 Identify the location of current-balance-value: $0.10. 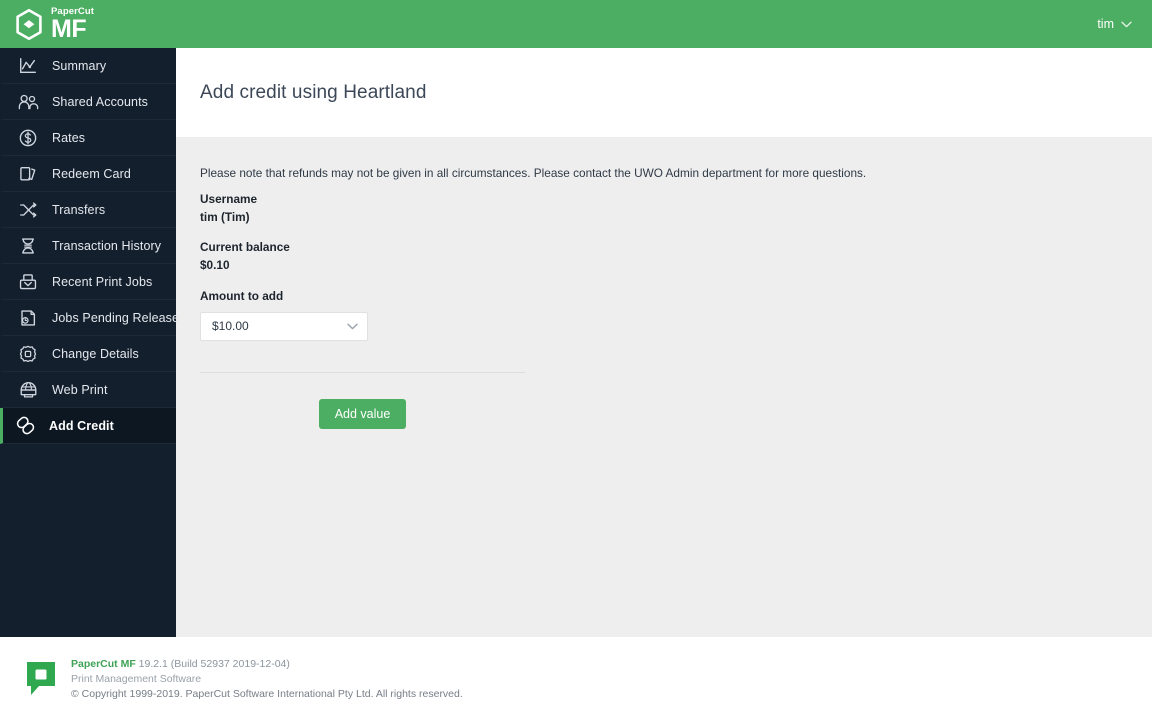
(215, 265).